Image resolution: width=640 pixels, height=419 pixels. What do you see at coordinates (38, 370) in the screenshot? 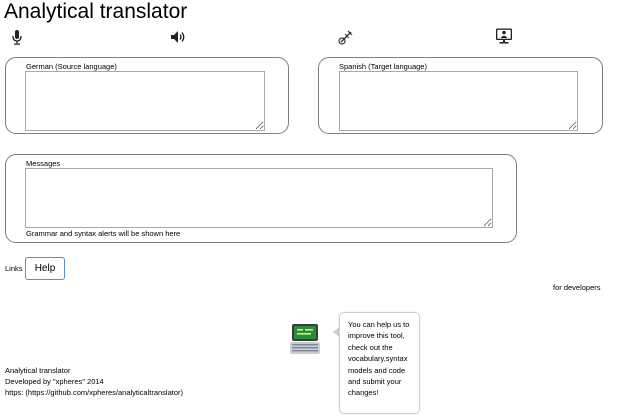
I see `footer-app-name: Analytical translator` at bounding box center [38, 370].